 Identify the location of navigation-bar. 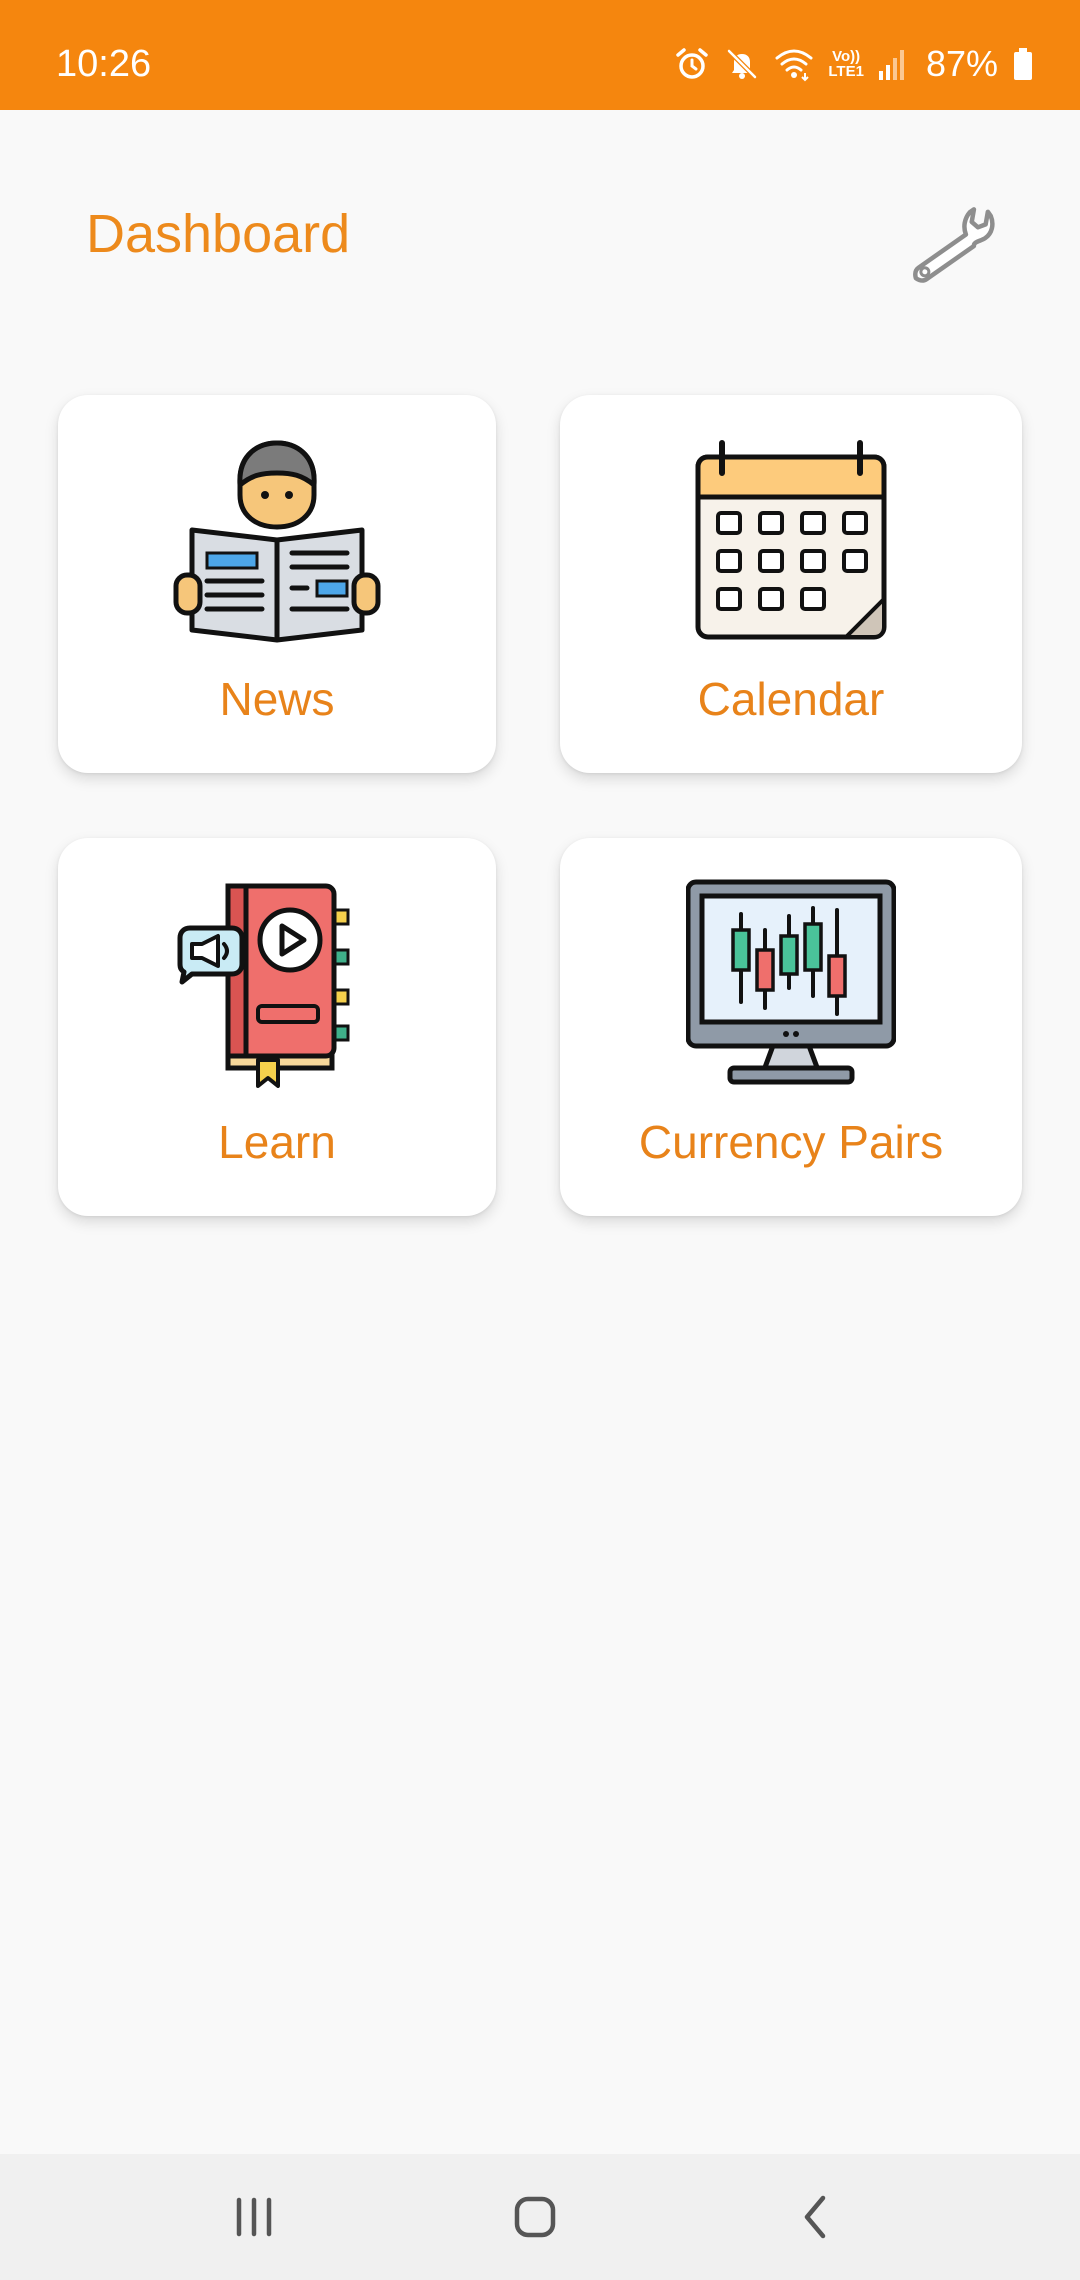
(540, 2217).